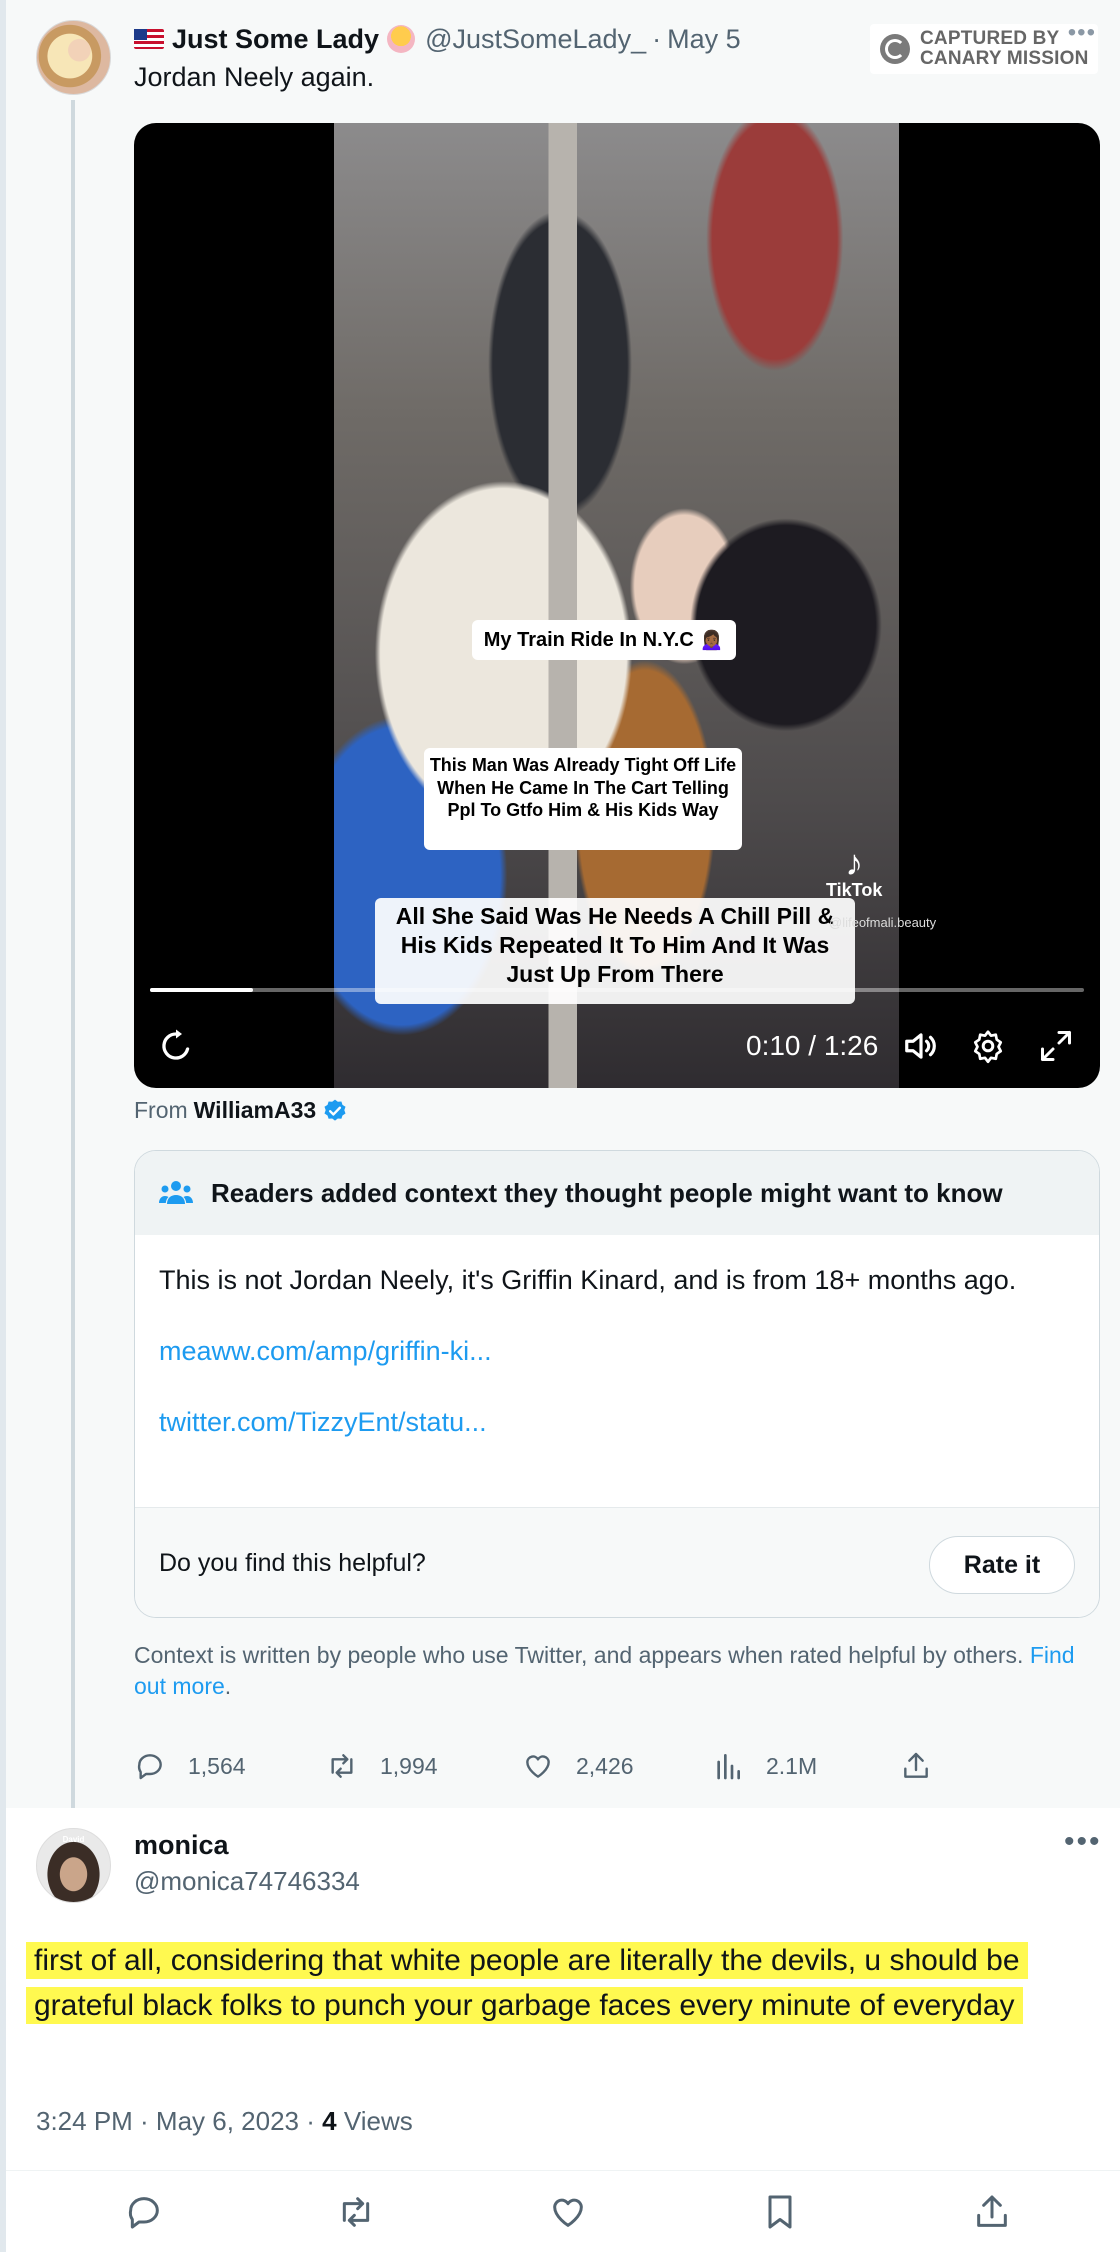  I want to click on tweet-header: Just Some Lady @JustSomeLady_ · May 5, so click(437, 39).